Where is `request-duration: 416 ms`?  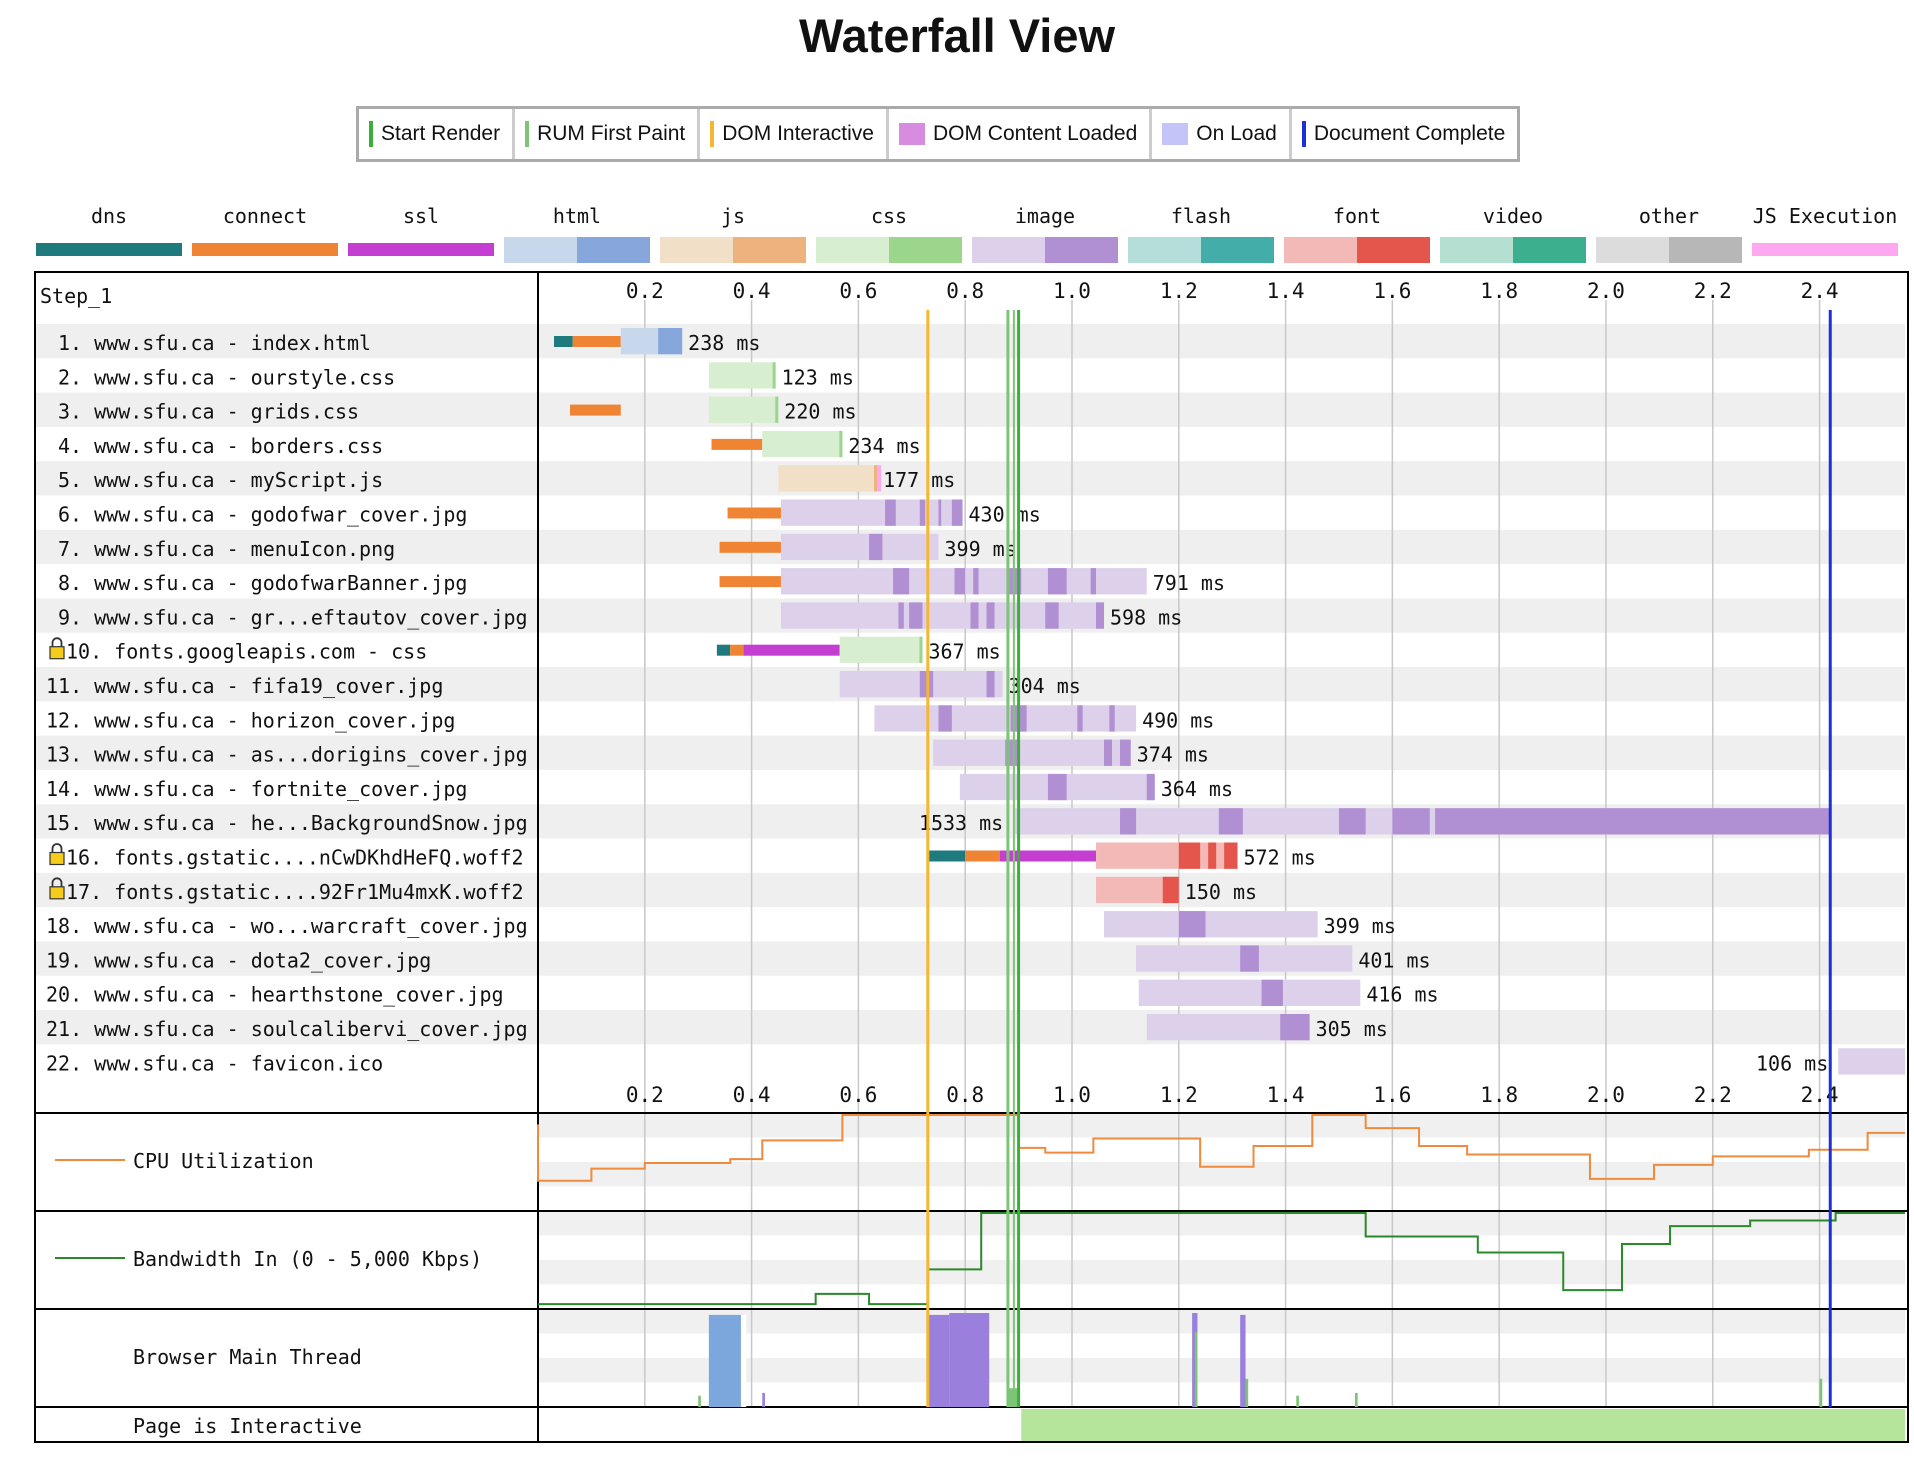
request-duration: 416 ms is located at coordinates (1402, 995).